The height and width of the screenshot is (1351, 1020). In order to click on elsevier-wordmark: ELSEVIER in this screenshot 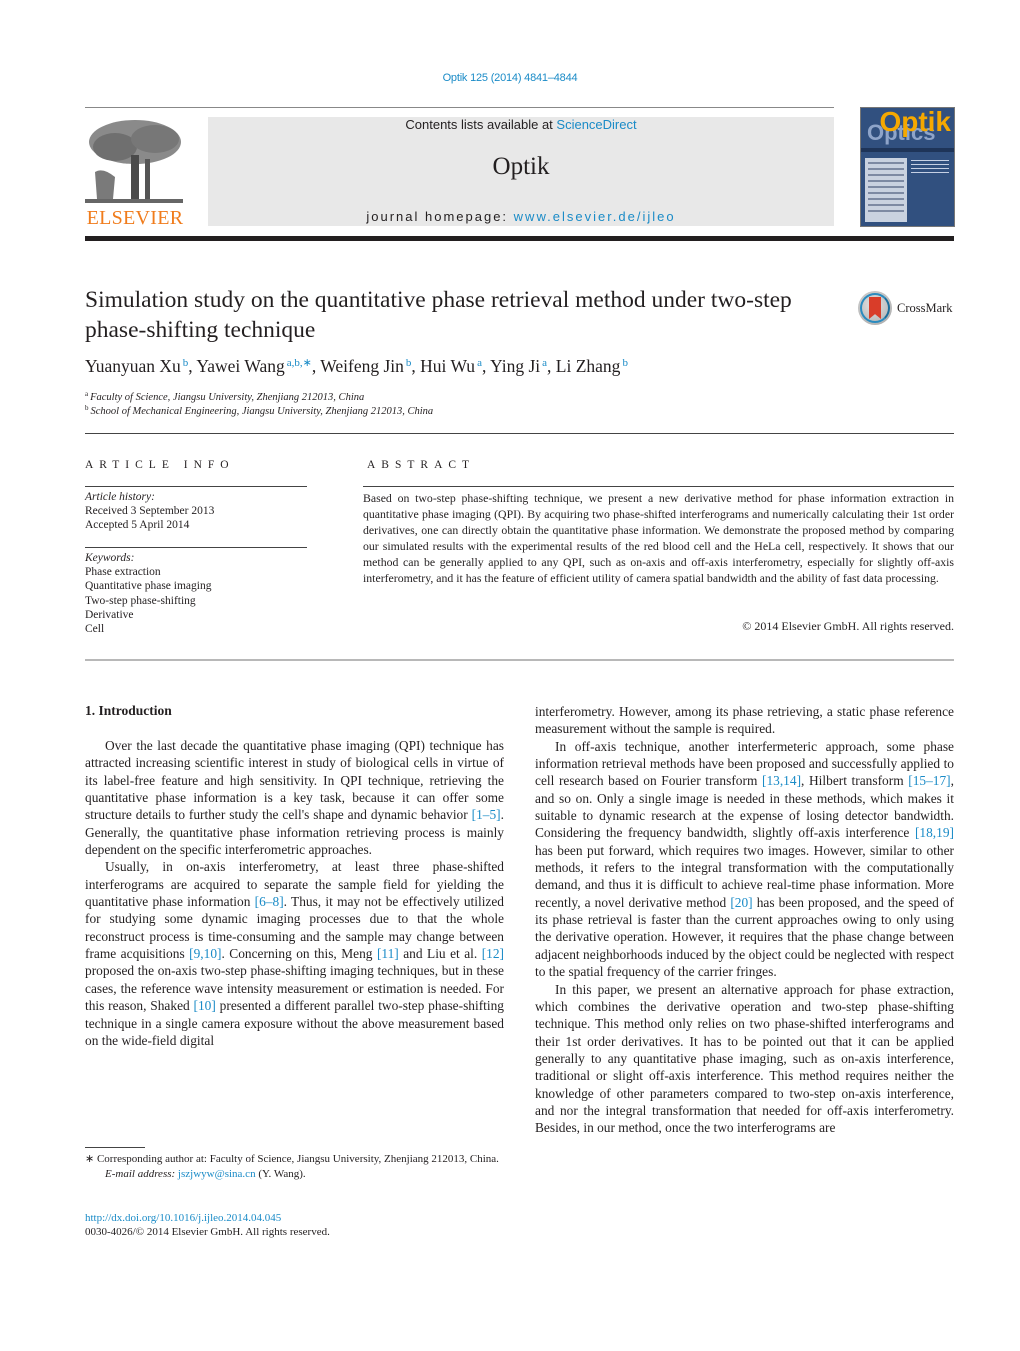, I will do `click(135, 218)`.